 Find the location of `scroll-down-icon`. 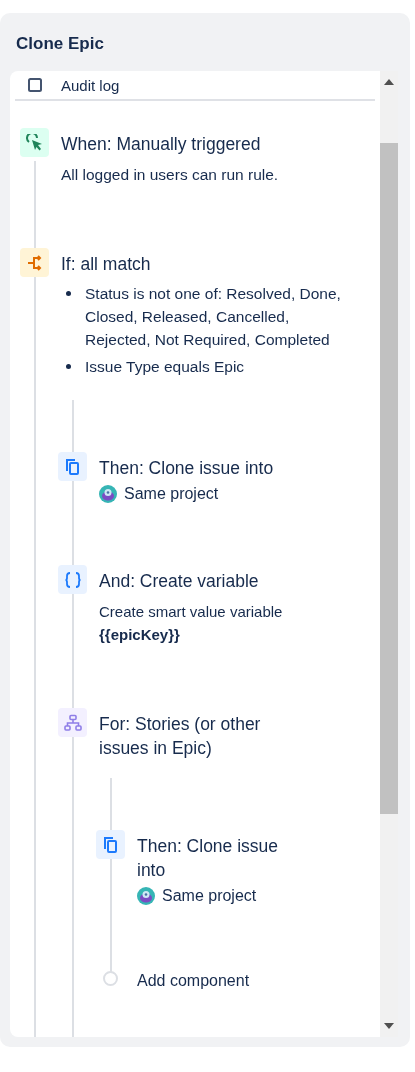

scroll-down-icon is located at coordinates (389, 1026).